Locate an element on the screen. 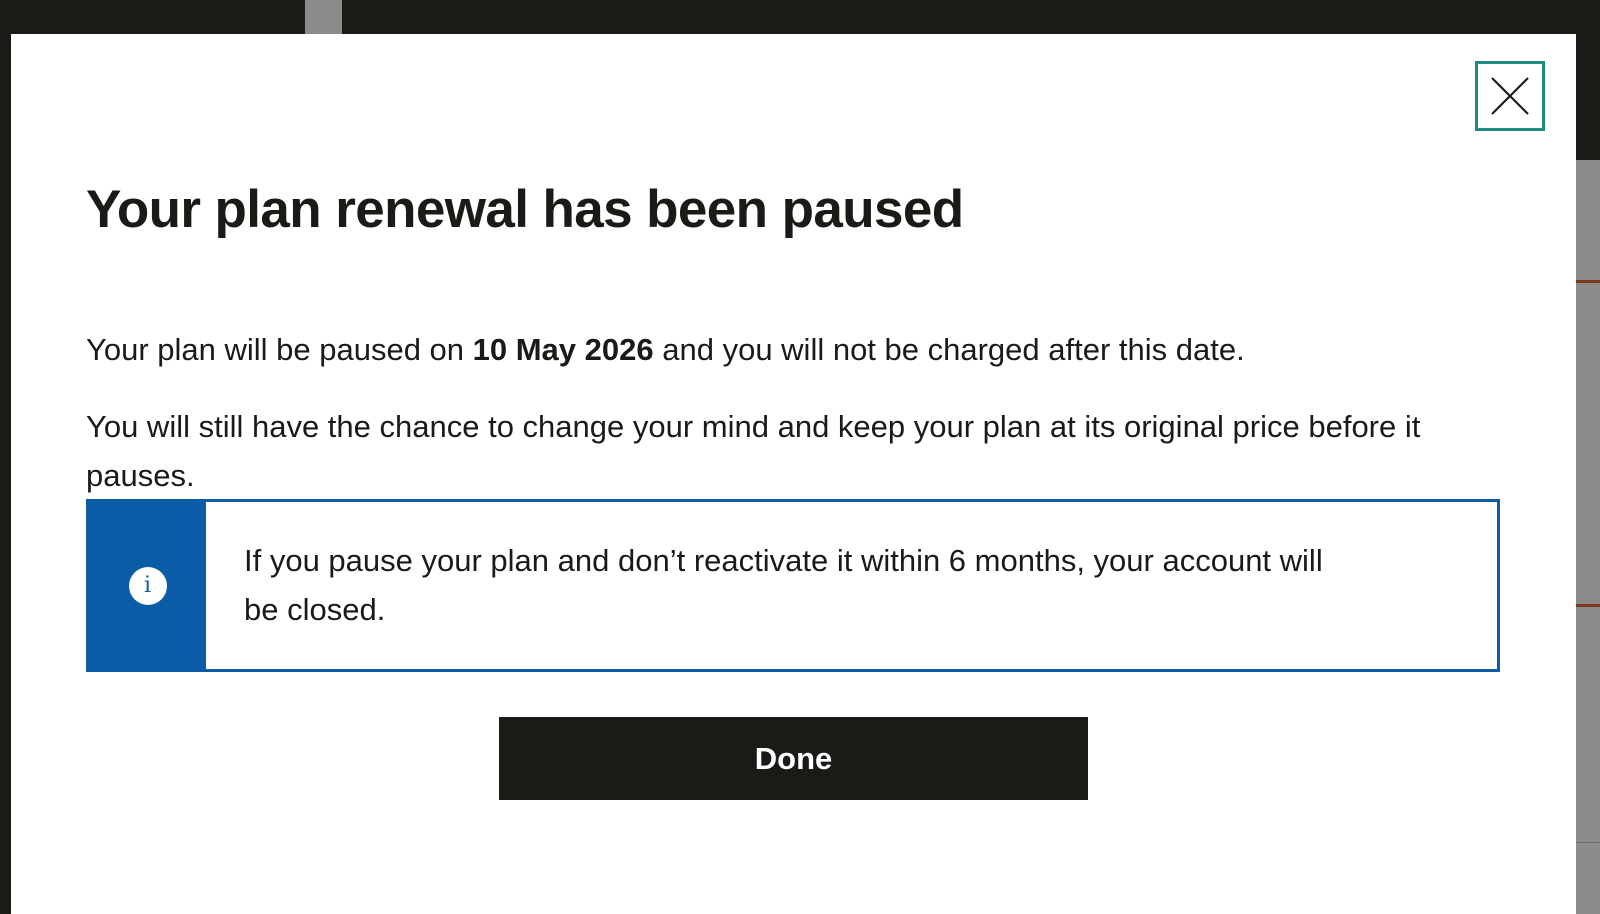 Image resolution: width=1600 pixels, height=914 pixels. dialog-title: Your plan renewal has been paused is located at coordinates (525, 209).